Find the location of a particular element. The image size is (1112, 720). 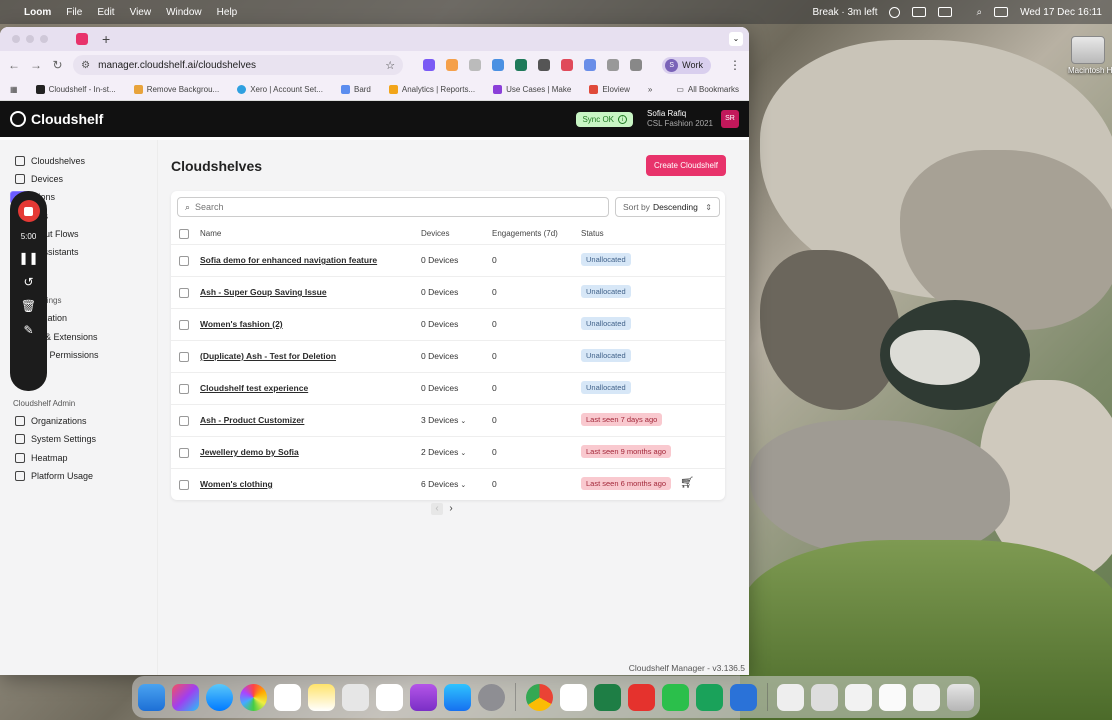

safari-icon is located at coordinates (219, 697).